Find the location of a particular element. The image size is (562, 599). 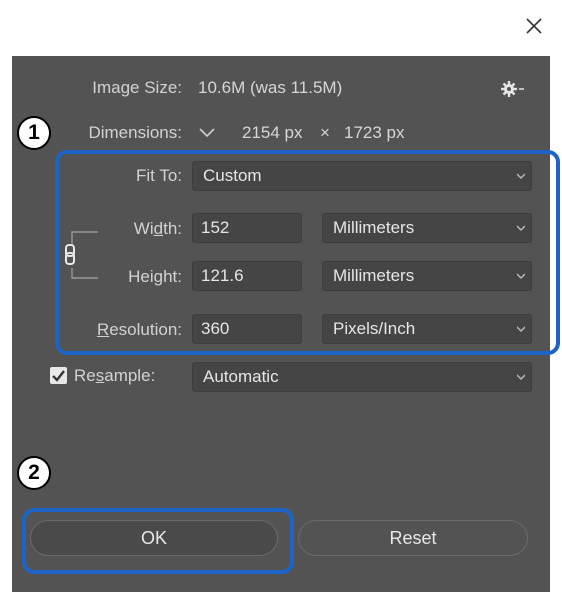

close-icon is located at coordinates (534, 26).